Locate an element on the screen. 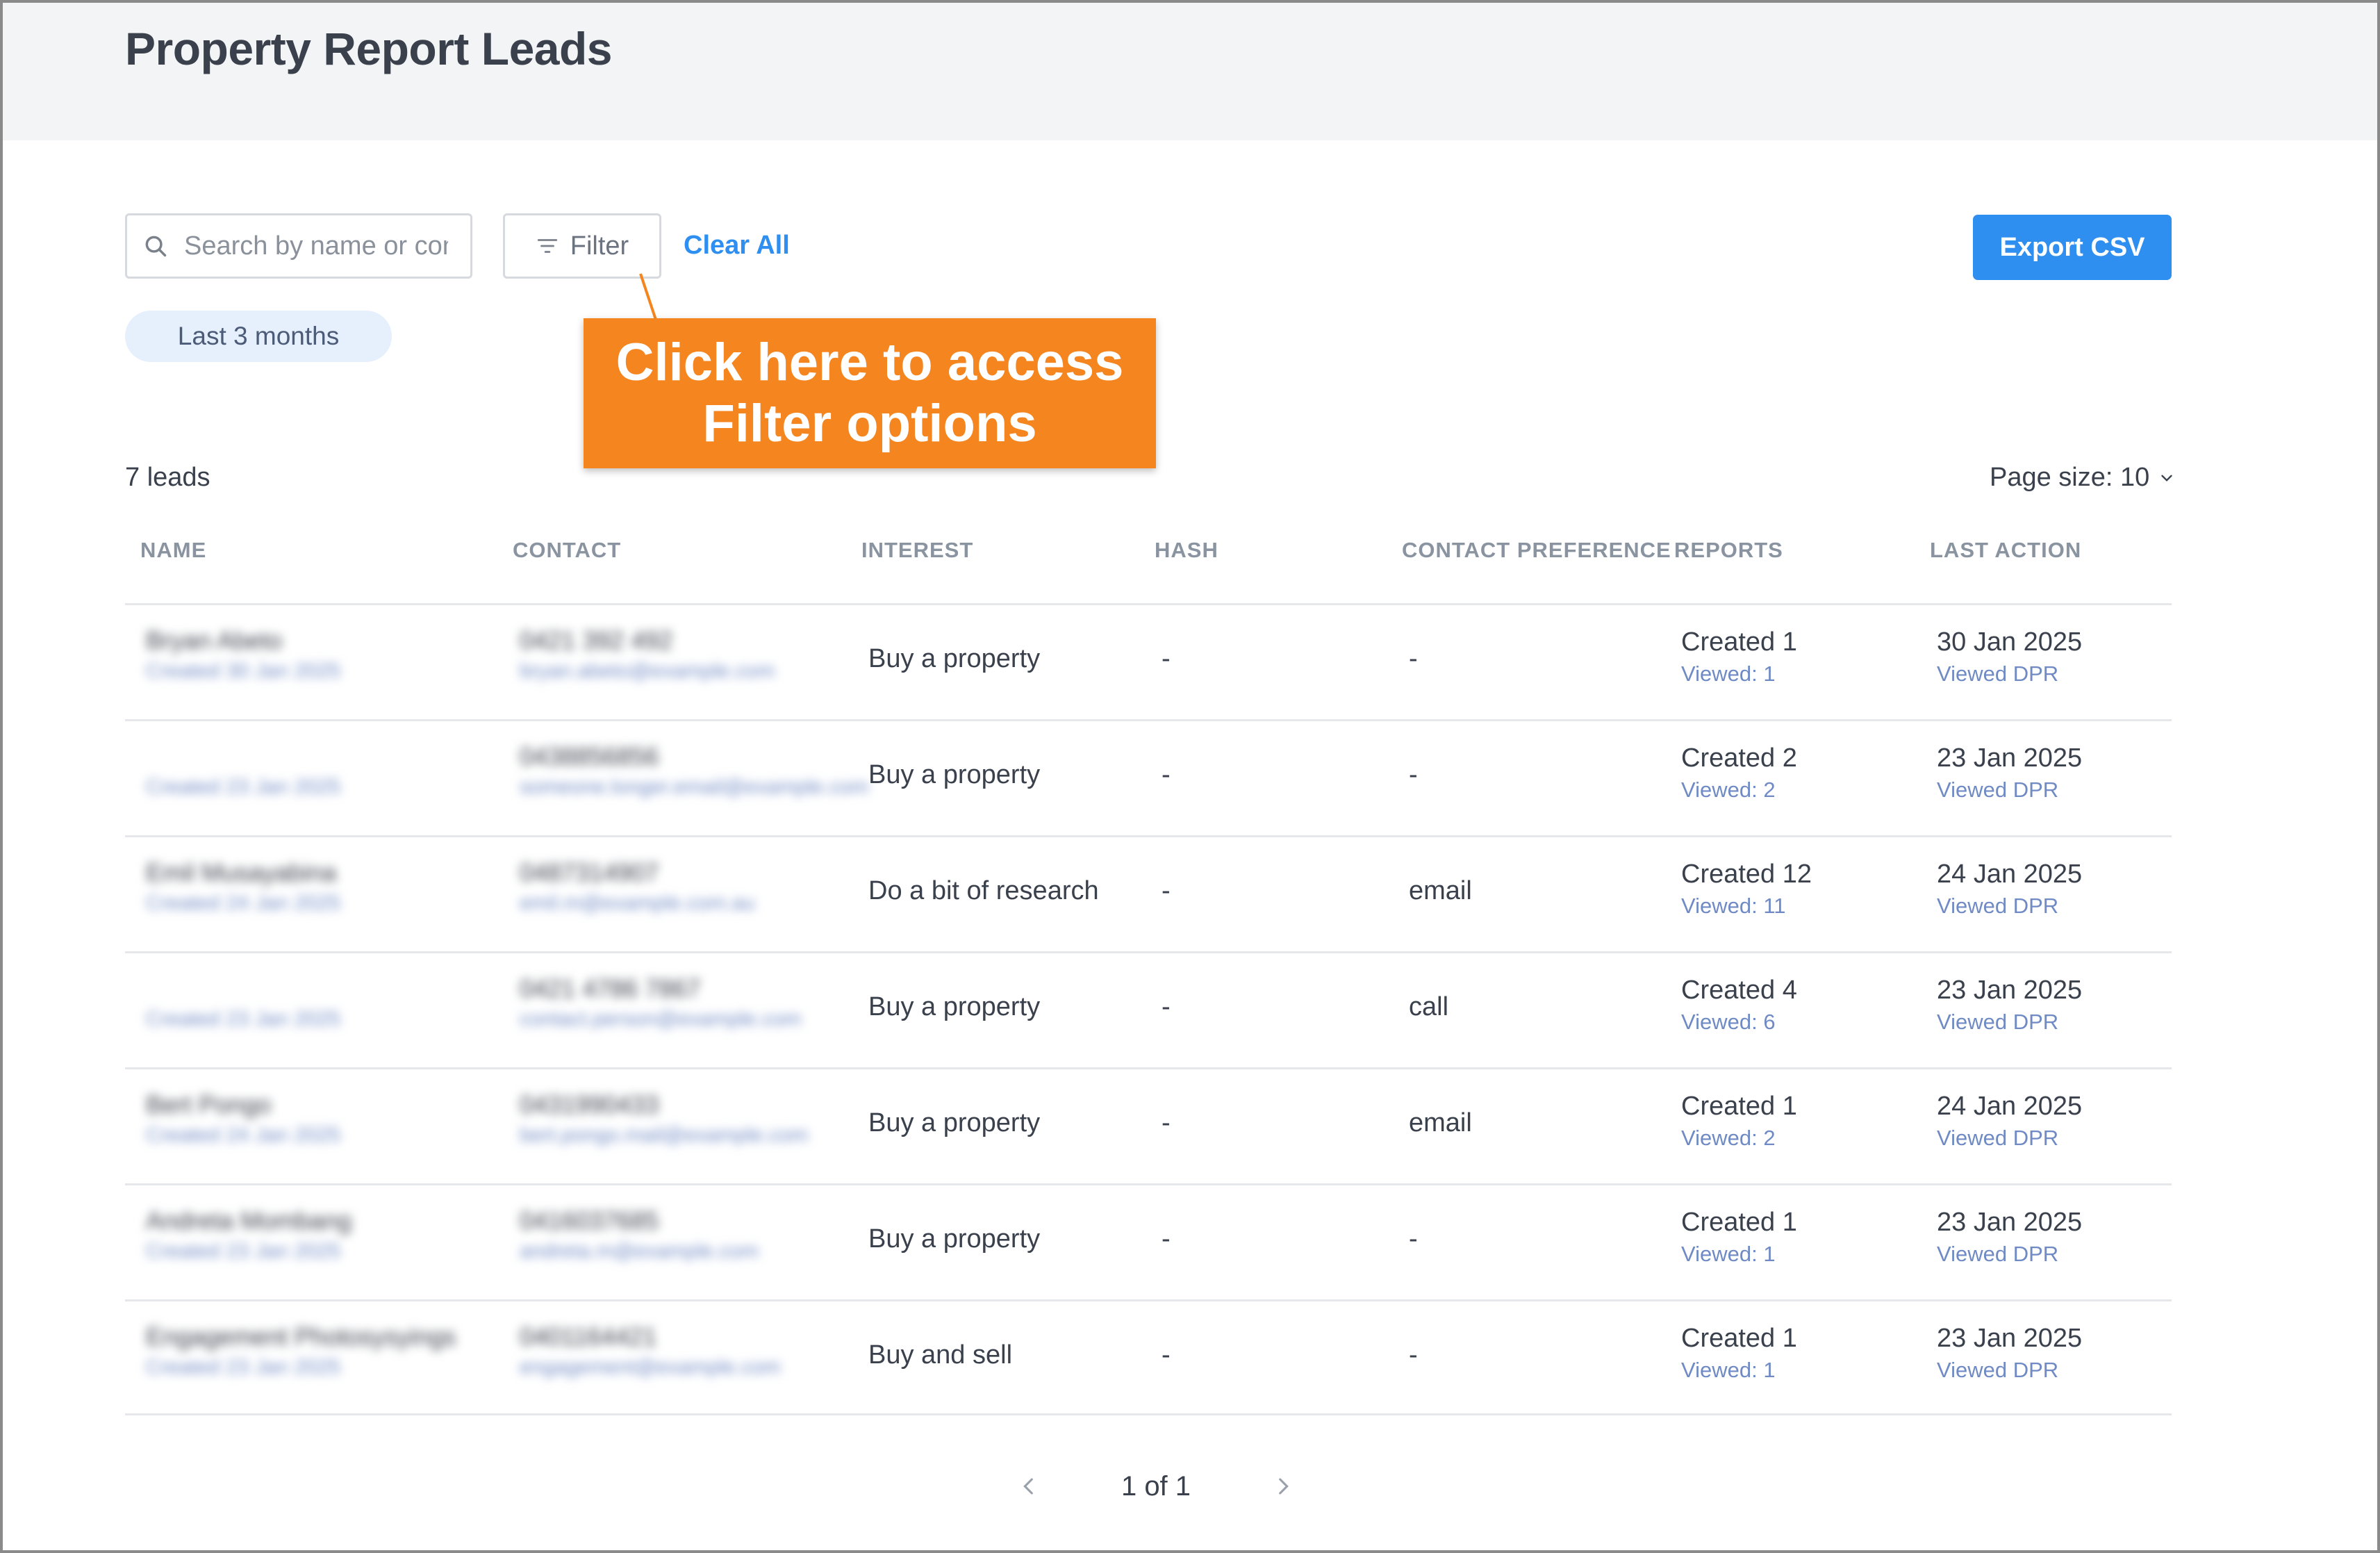 The height and width of the screenshot is (1553, 2380). export-csv-button: Export CSV is located at coordinates (2072, 247).